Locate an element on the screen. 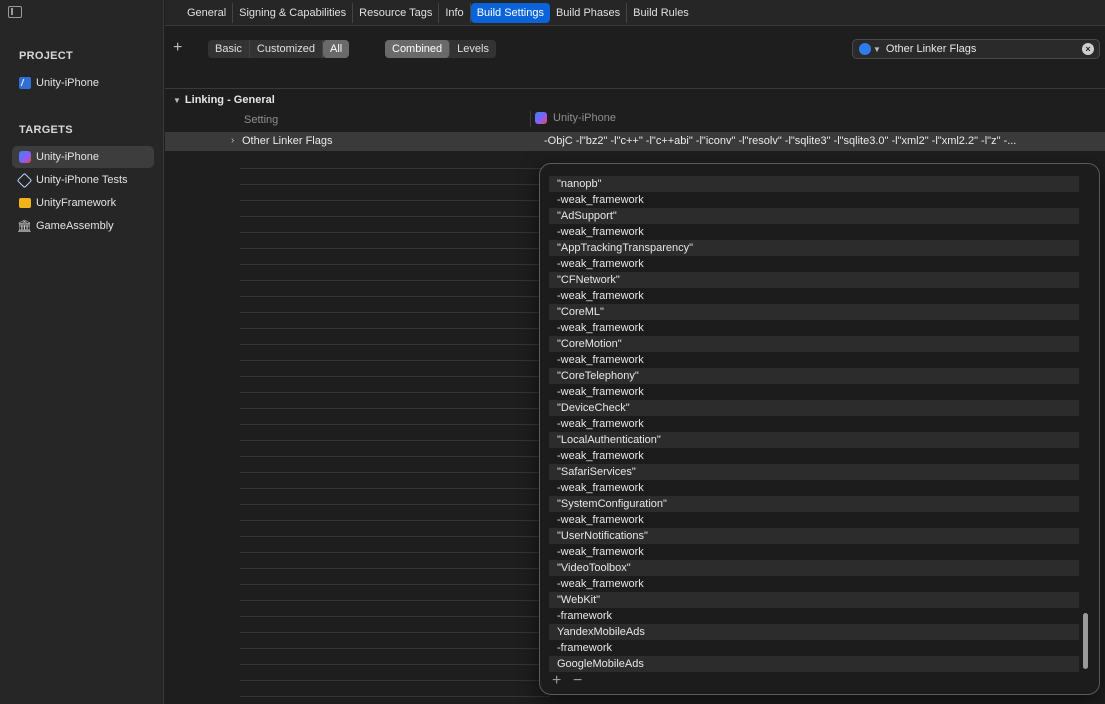 The width and height of the screenshot is (1105, 704). chevron-down-icon: ▼ is located at coordinates (877, 49).